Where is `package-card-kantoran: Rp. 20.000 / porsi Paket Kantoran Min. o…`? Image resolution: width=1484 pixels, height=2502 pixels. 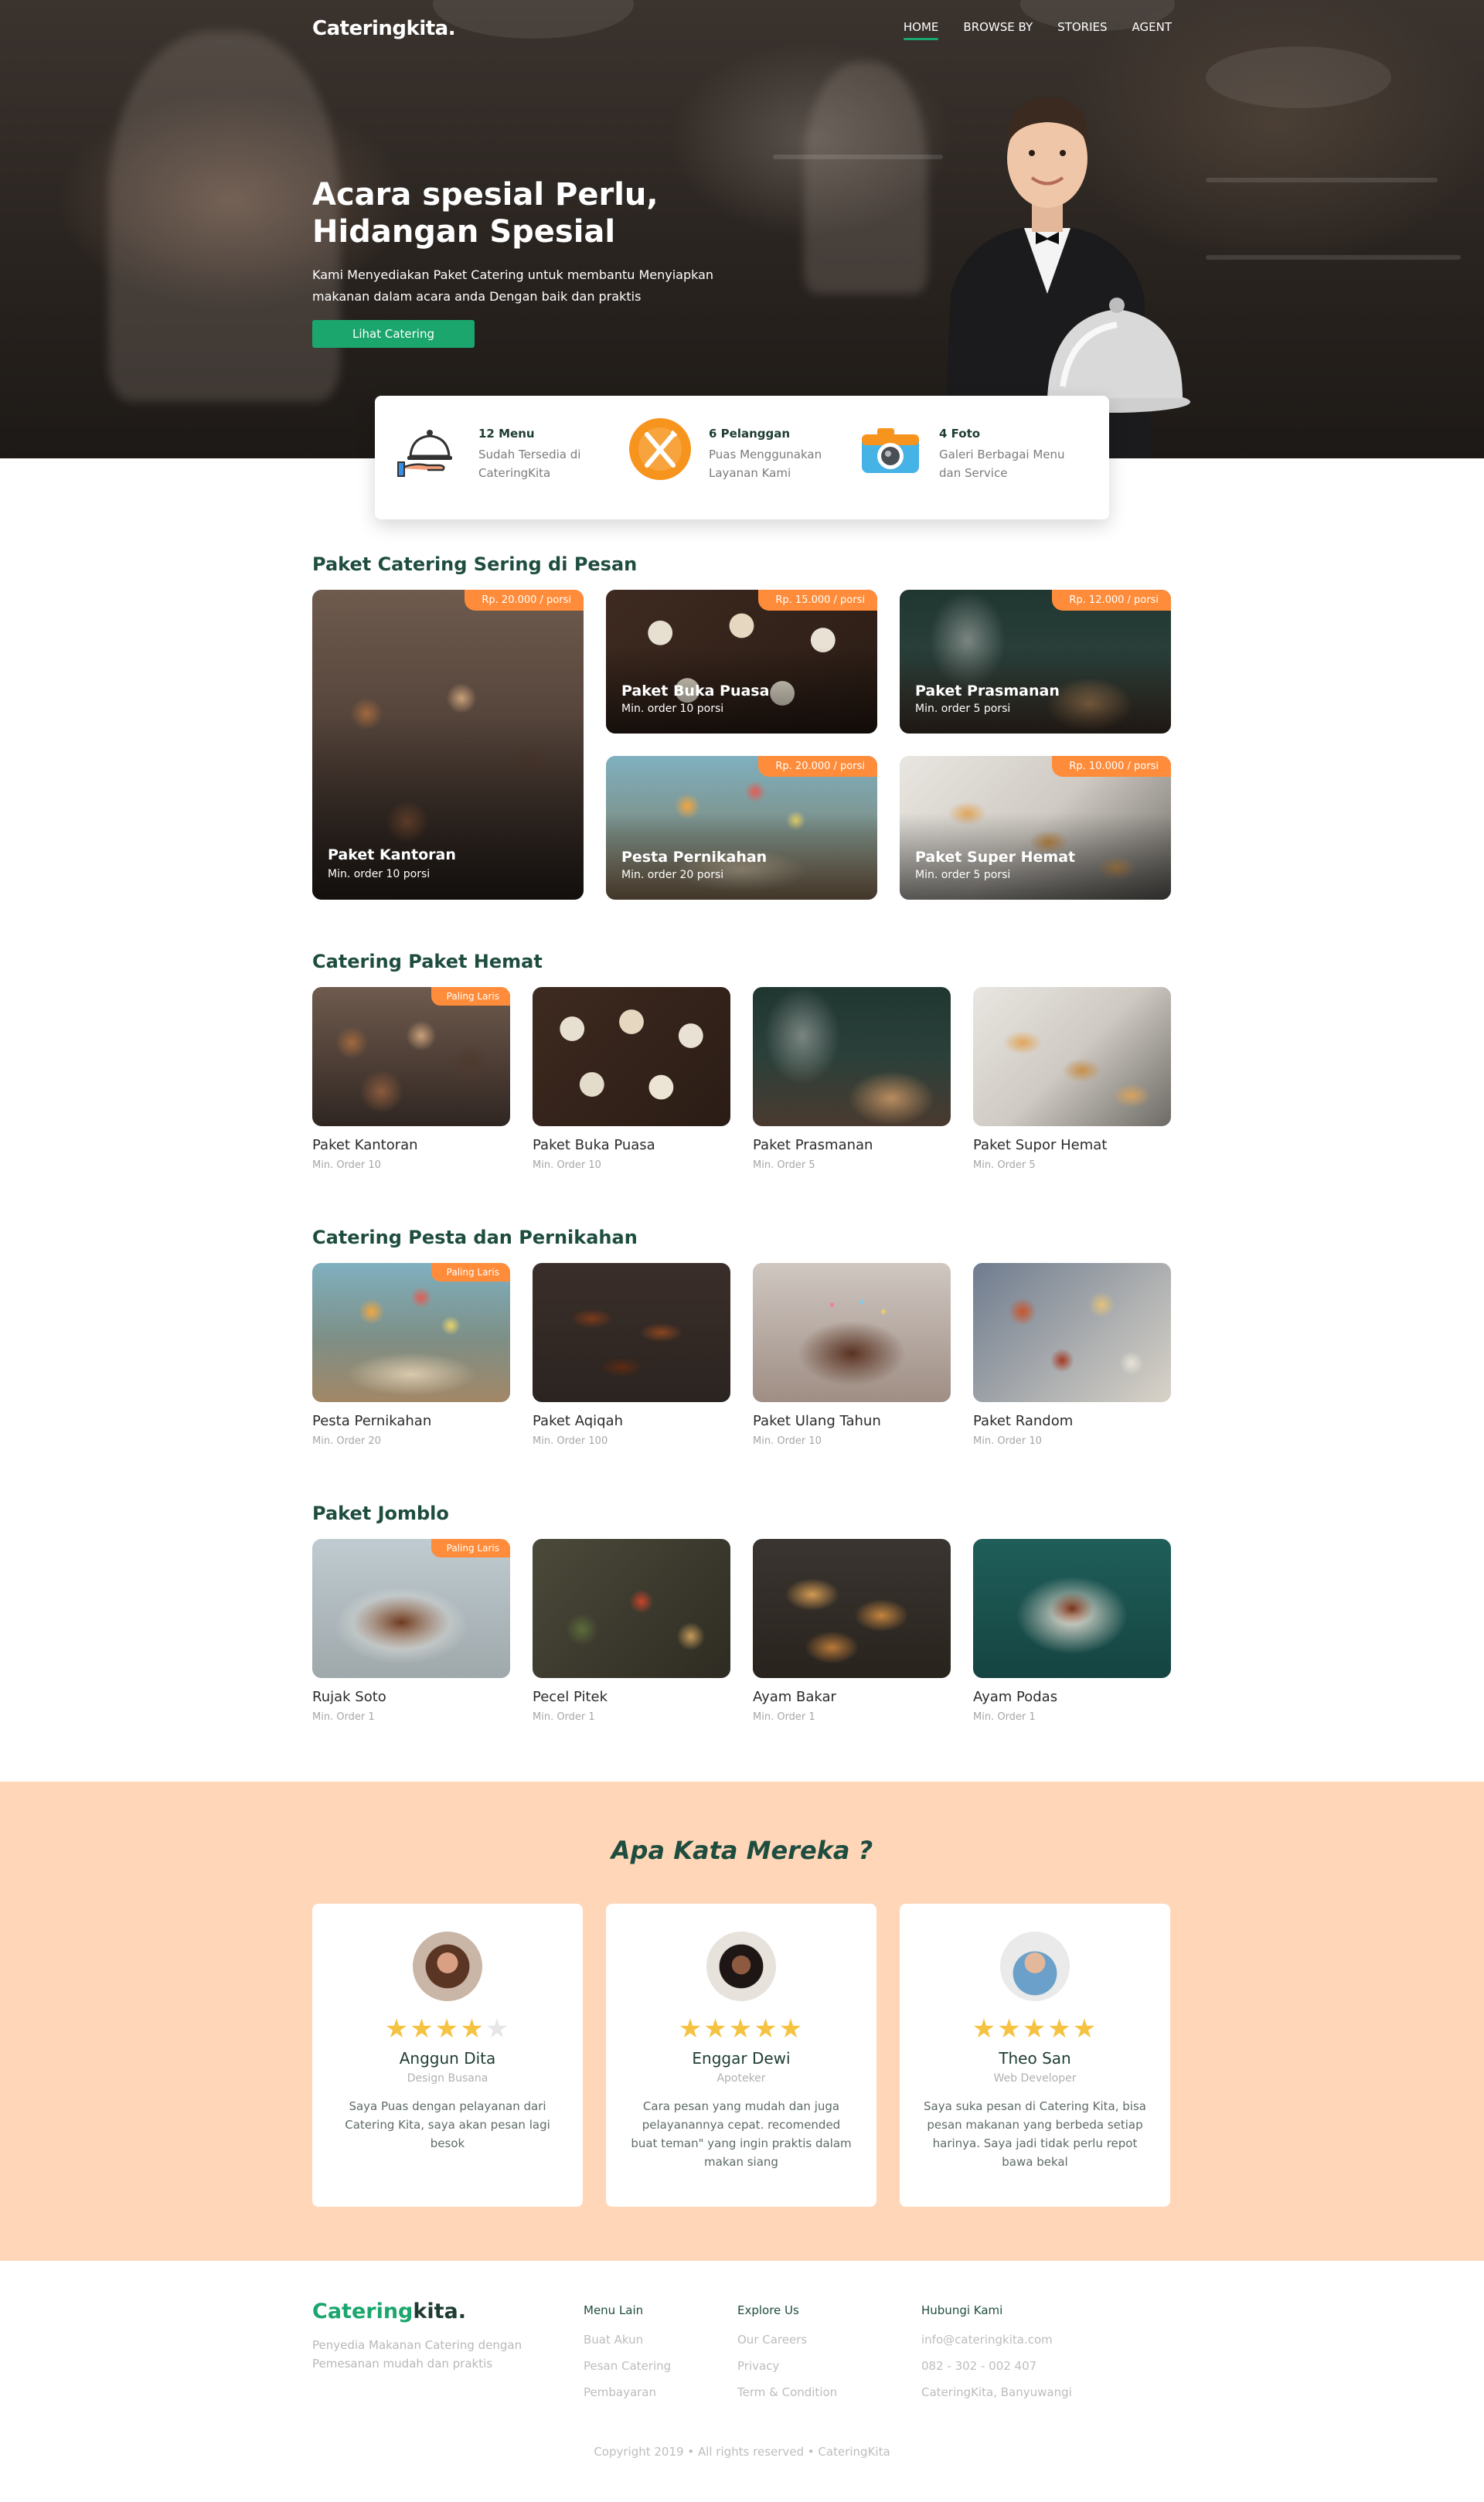 package-card-kantoran: Rp. 20.000 / porsi Paket Kantoran Min. o… is located at coordinates (448, 745).